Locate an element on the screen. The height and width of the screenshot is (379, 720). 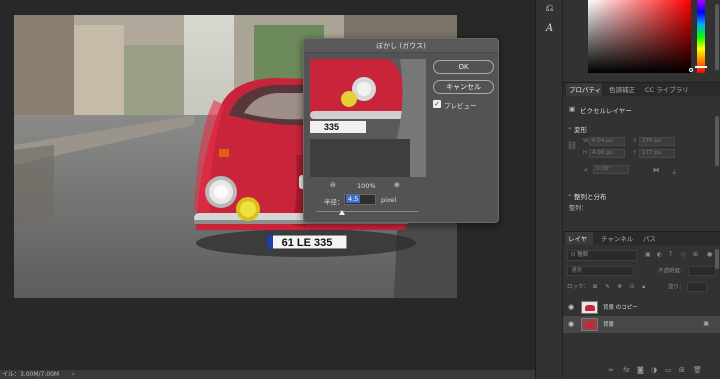
file-size-label: イル：3.00M/7.00M is located at coordinates (31, 374).